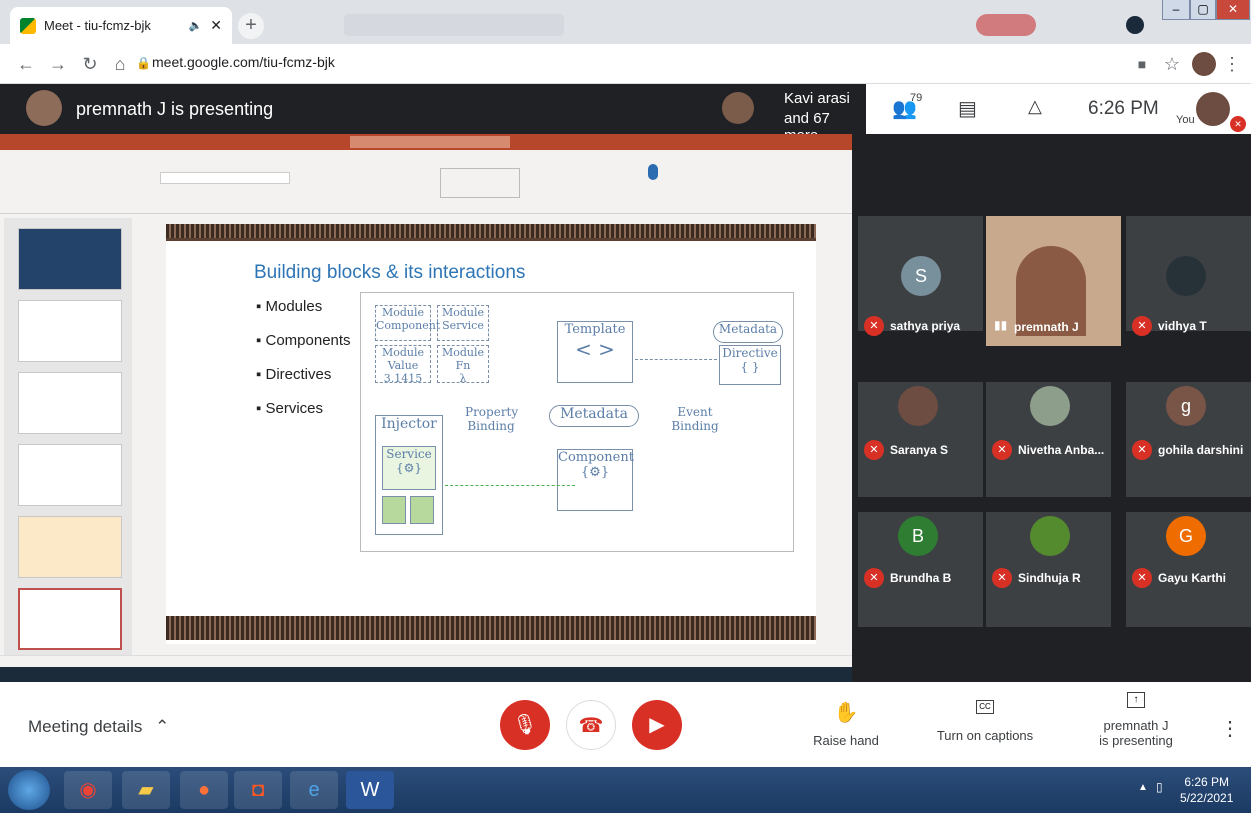 Image resolution: width=1251 pixels, height=813 pixels. Describe the element at coordinates (1058, 109) in the screenshot. I see `meet-top-right-panel: 👥 79 ▤ △ You ✕` at that location.